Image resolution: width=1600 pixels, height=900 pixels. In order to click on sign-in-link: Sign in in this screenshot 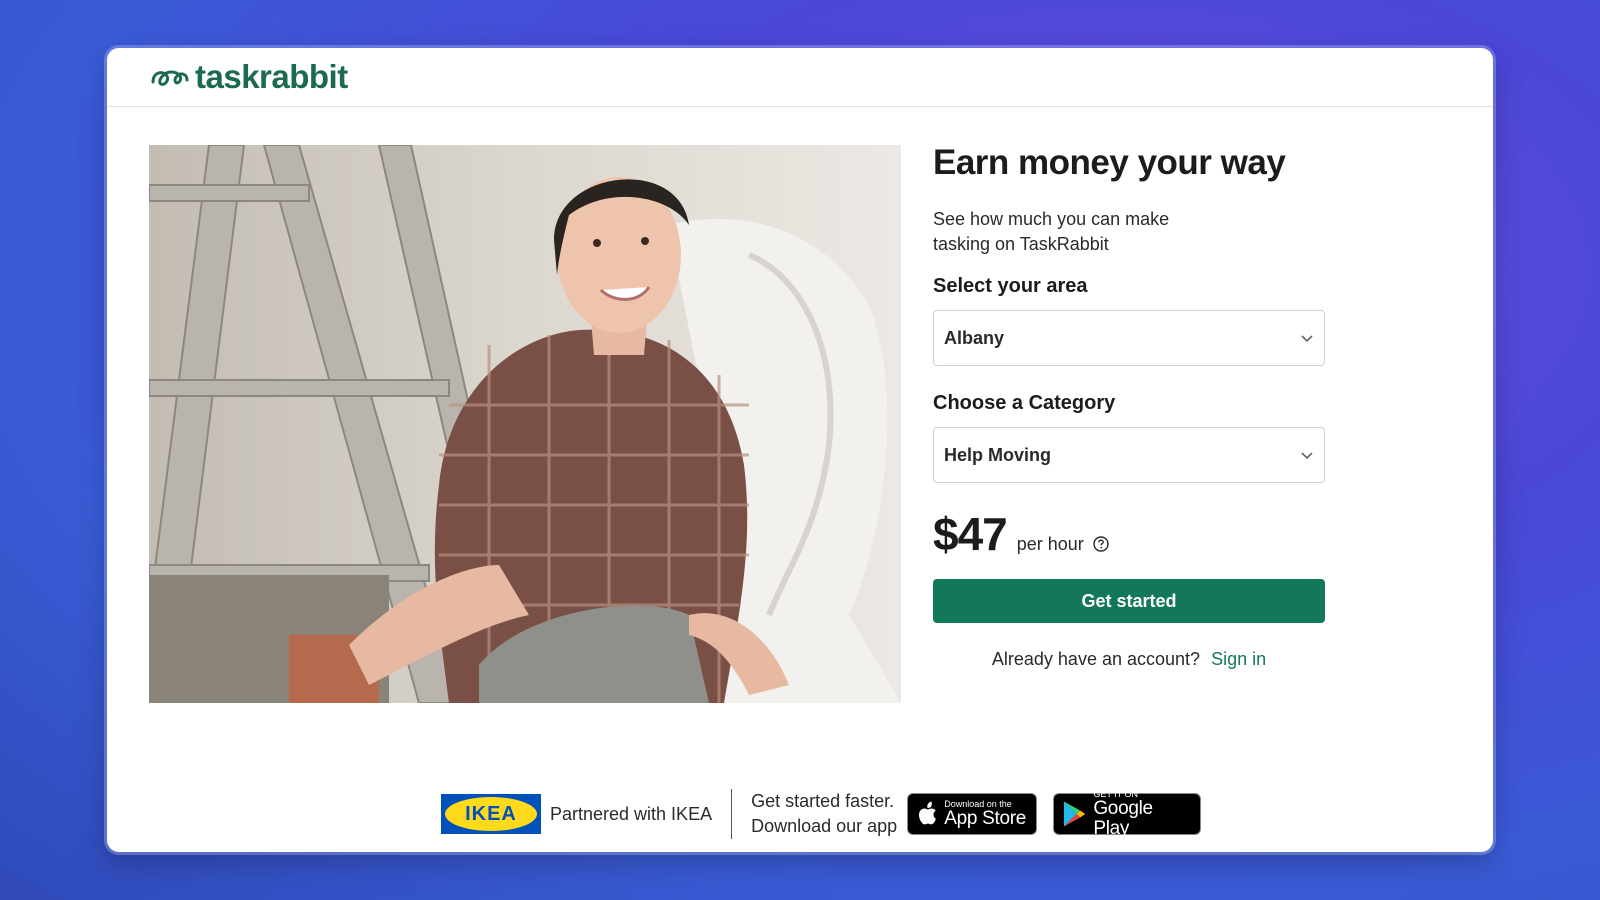, I will do `click(1238, 659)`.